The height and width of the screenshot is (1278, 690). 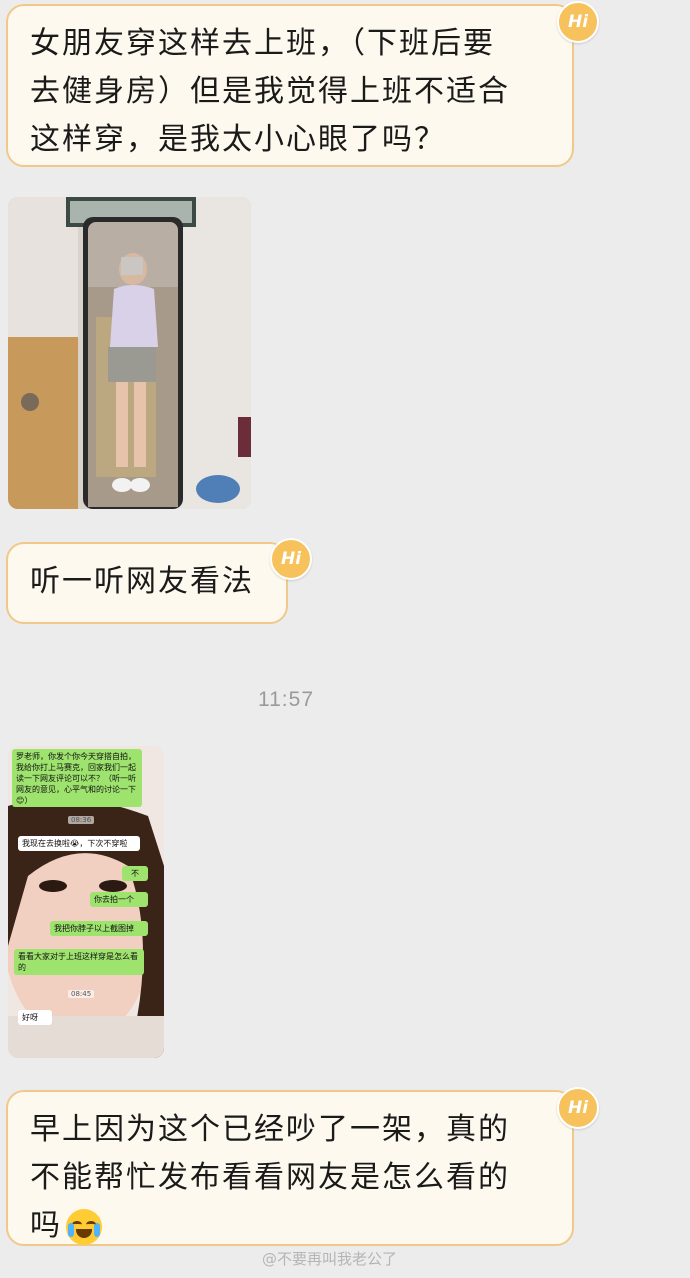 I want to click on message-bubble-2: 听一听网友看法, so click(x=147, y=583).